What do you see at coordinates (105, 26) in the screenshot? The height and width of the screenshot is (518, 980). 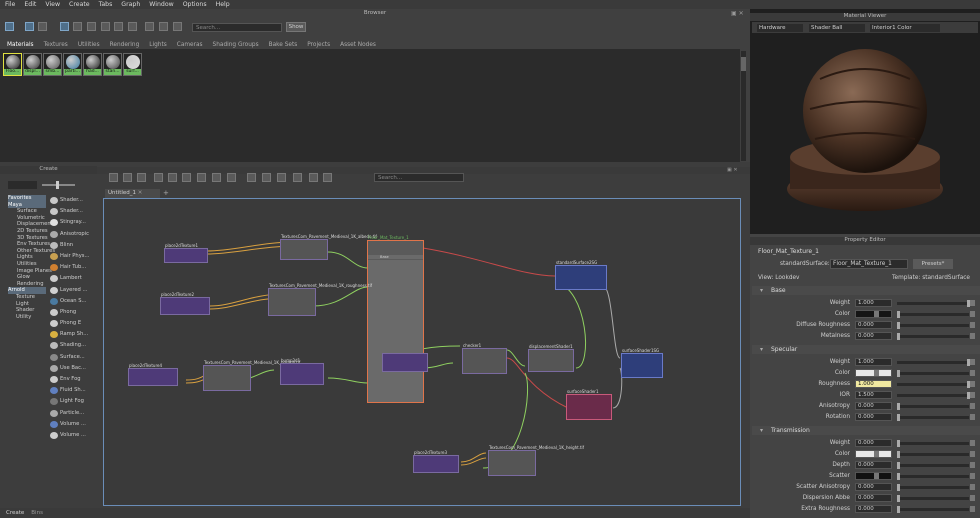 I see `sort-time-icon` at bounding box center [105, 26].